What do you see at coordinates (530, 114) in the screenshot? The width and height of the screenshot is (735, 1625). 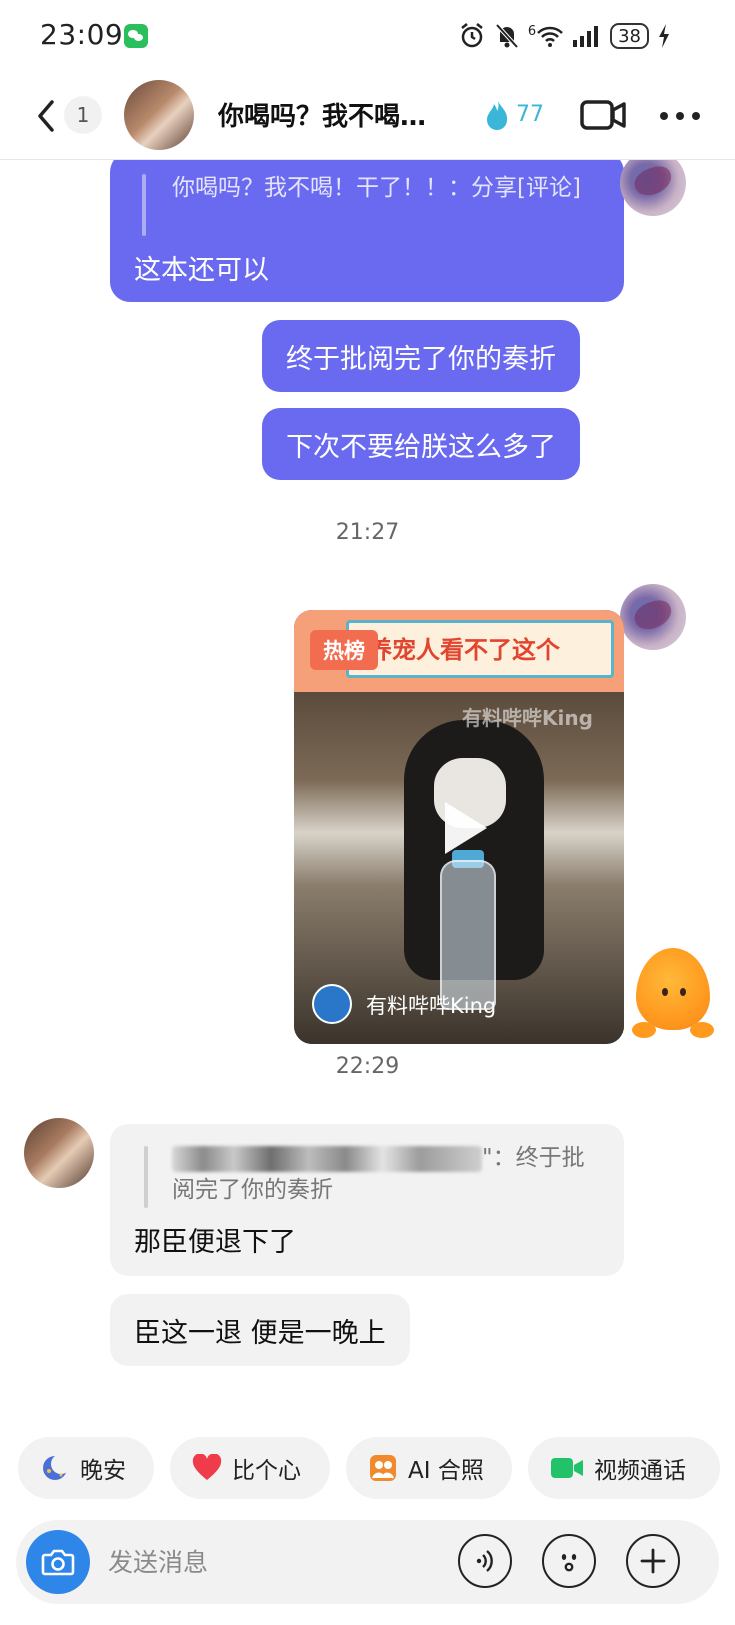 I see `spark-count: 77` at bounding box center [530, 114].